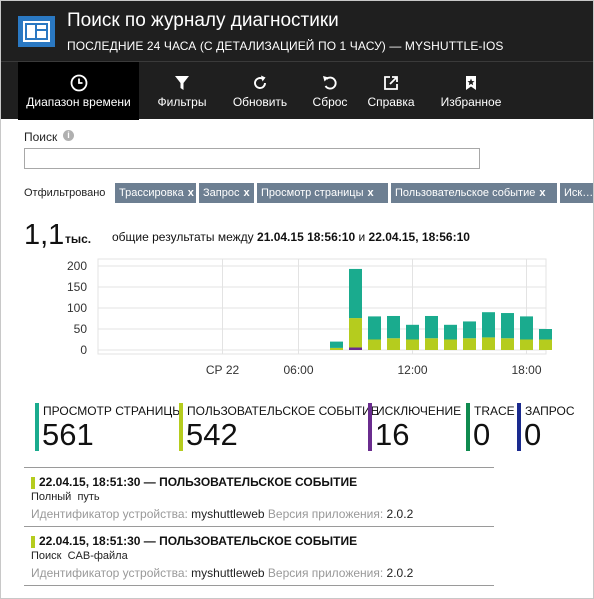 This screenshot has width=594, height=599. I want to click on x-tick-label: 06:00, so click(298, 370).